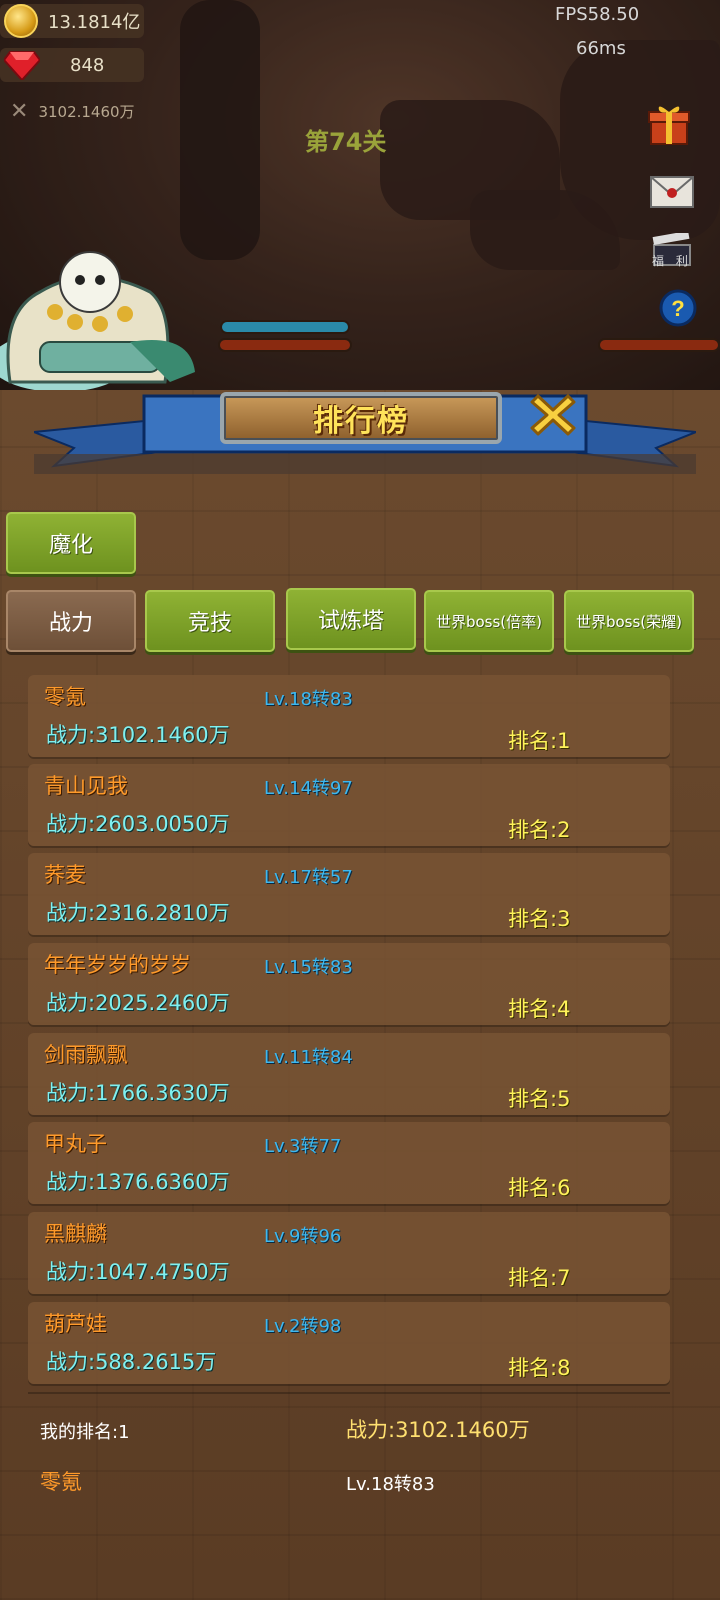 The height and width of the screenshot is (1600, 720). I want to click on ranking-row: 青山见我 Lv.14转97 战力:2603.0050万 排名:2, so click(349, 805).